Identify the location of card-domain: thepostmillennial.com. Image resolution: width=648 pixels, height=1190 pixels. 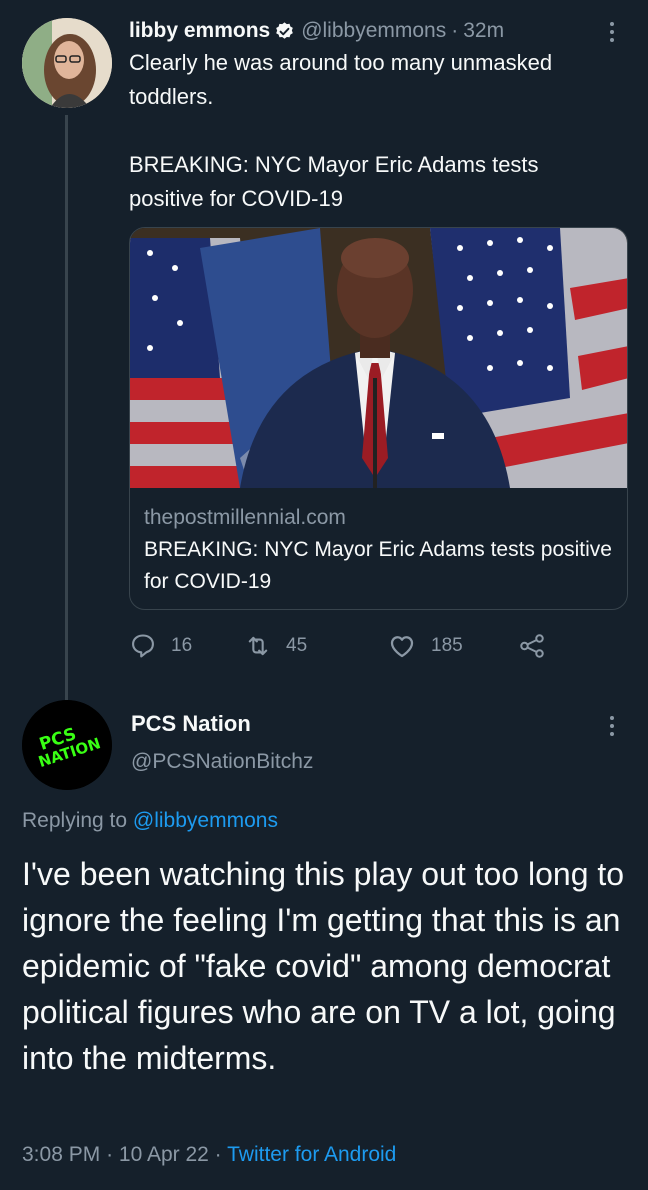
(245, 517).